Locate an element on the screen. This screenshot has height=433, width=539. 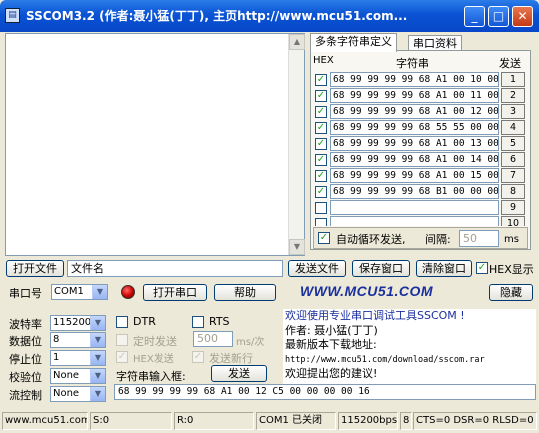
loop-send-bar: ✓ 自动循环发送, 间隔: 50 ms is located at coordinates (420, 238).